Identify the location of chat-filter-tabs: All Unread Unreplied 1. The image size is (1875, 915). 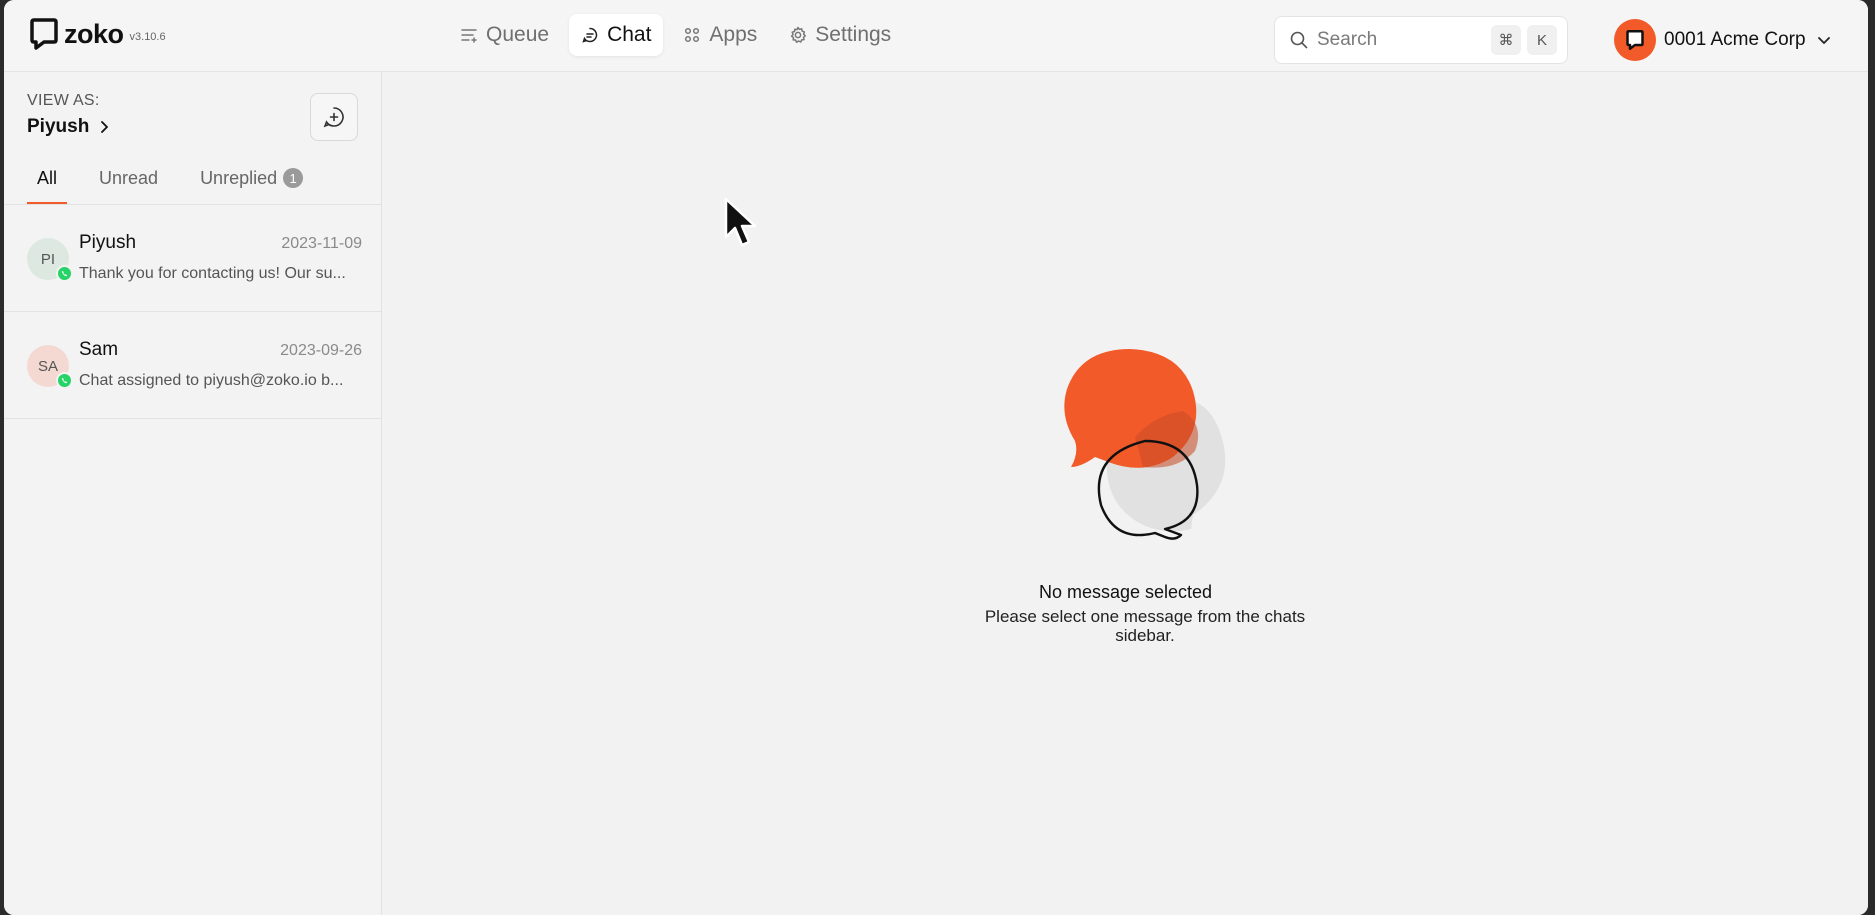
(204, 186).